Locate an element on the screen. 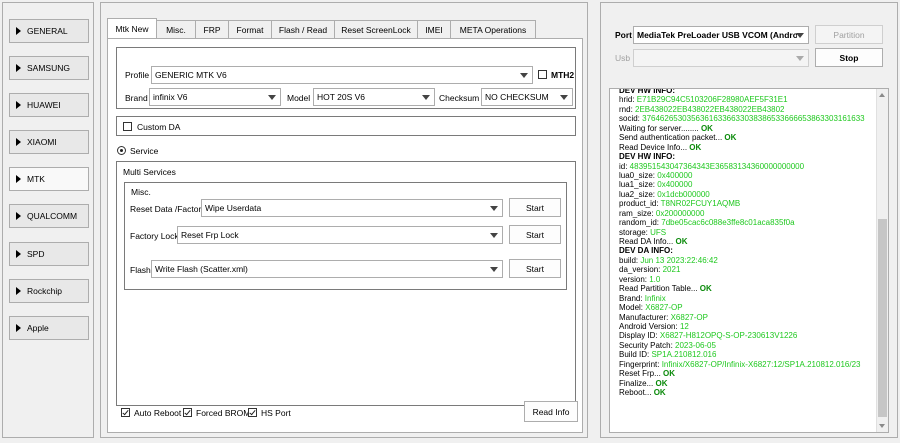 The width and height of the screenshot is (900, 443). reset-data-start-button: Start is located at coordinates (535, 207).